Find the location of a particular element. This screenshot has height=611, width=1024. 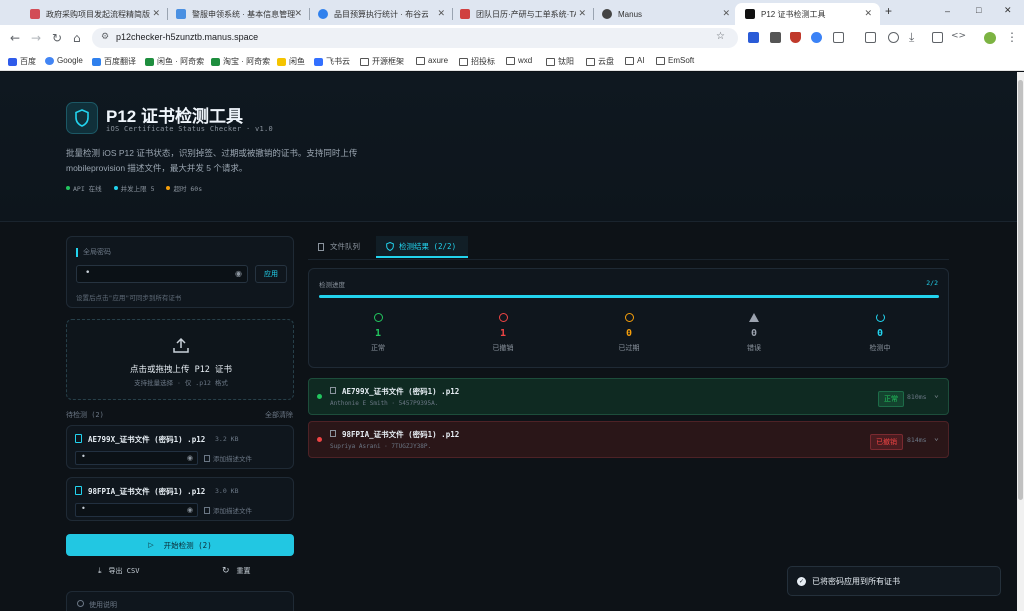

export-csv-button: ⤓ 导出 CSV is located at coordinates (118, 571).